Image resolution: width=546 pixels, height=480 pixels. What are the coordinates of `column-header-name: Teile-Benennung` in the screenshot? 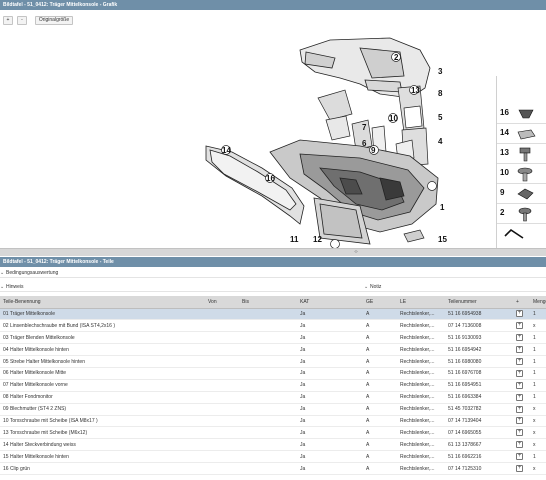 It's located at (102, 302).